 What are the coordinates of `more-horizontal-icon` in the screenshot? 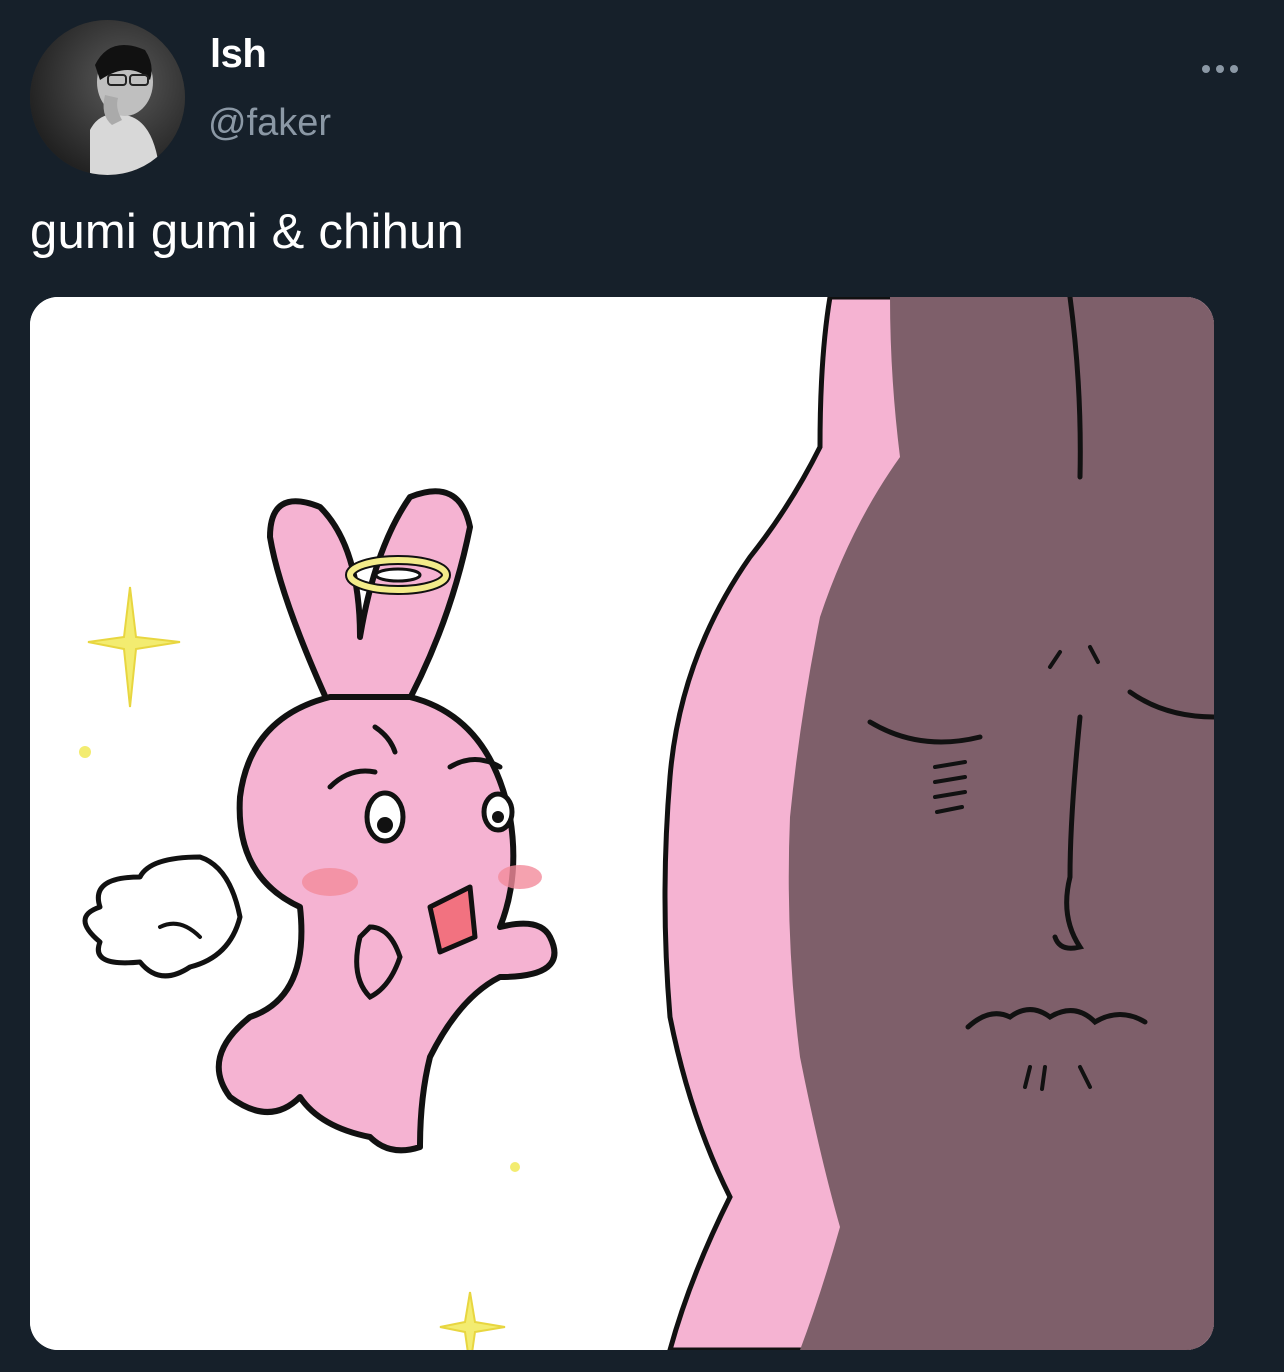 It's located at (1220, 69).